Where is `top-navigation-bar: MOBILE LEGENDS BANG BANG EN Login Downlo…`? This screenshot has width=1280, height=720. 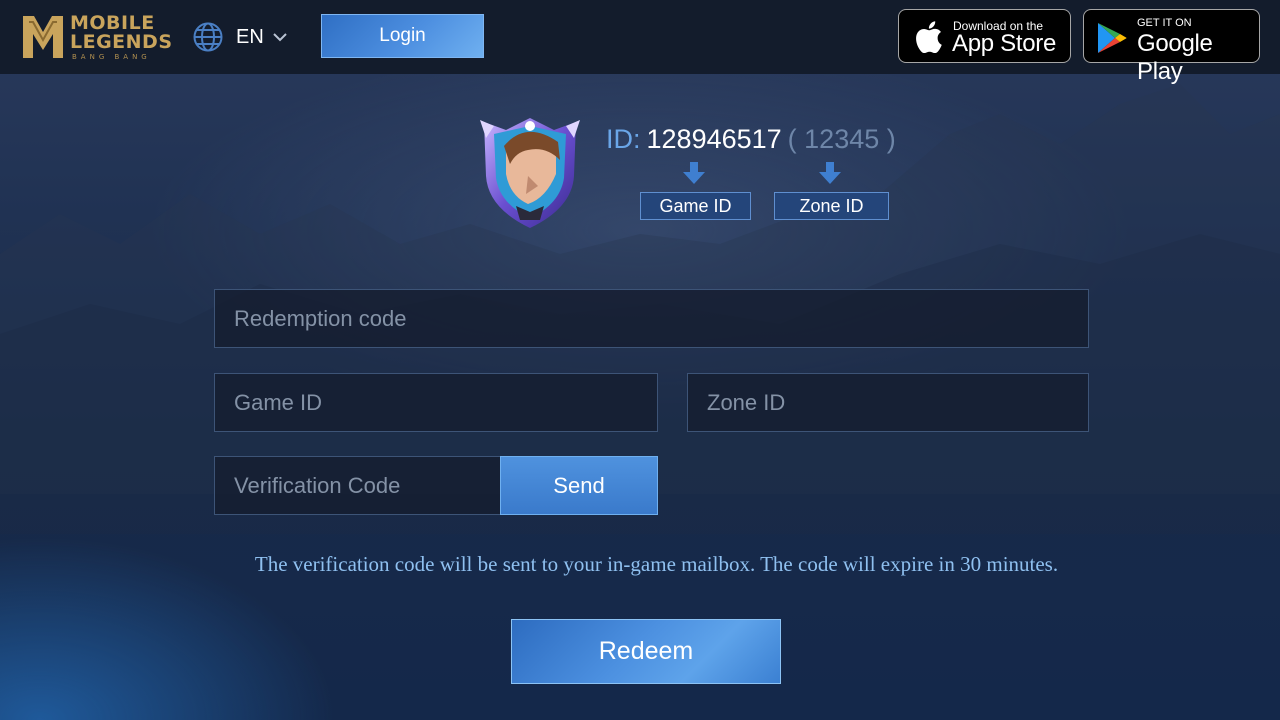 top-navigation-bar: MOBILE LEGENDS BANG BANG EN Login Downlo… is located at coordinates (640, 42).